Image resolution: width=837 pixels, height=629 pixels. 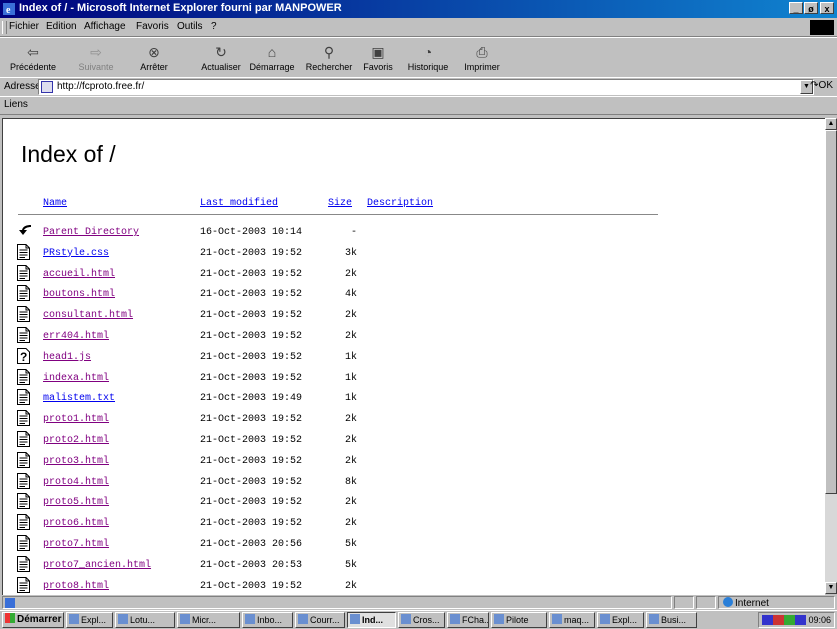 I want to click on menu-affichage: Affichage, so click(x=105, y=26).